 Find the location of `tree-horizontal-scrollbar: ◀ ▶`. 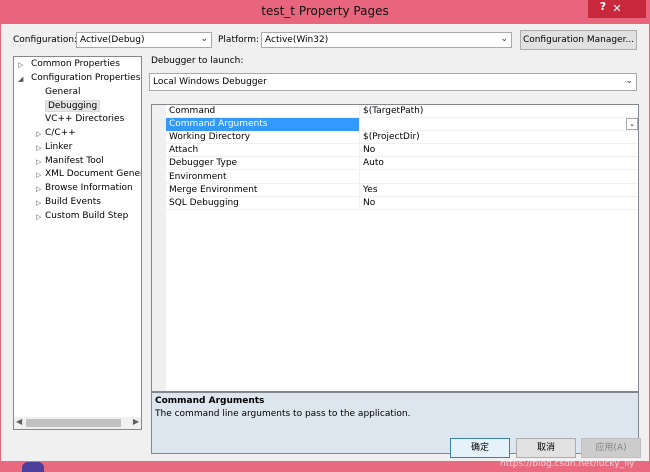

tree-horizontal-scrollbar: ◀ ▶ is located at coordinates (77, 423).